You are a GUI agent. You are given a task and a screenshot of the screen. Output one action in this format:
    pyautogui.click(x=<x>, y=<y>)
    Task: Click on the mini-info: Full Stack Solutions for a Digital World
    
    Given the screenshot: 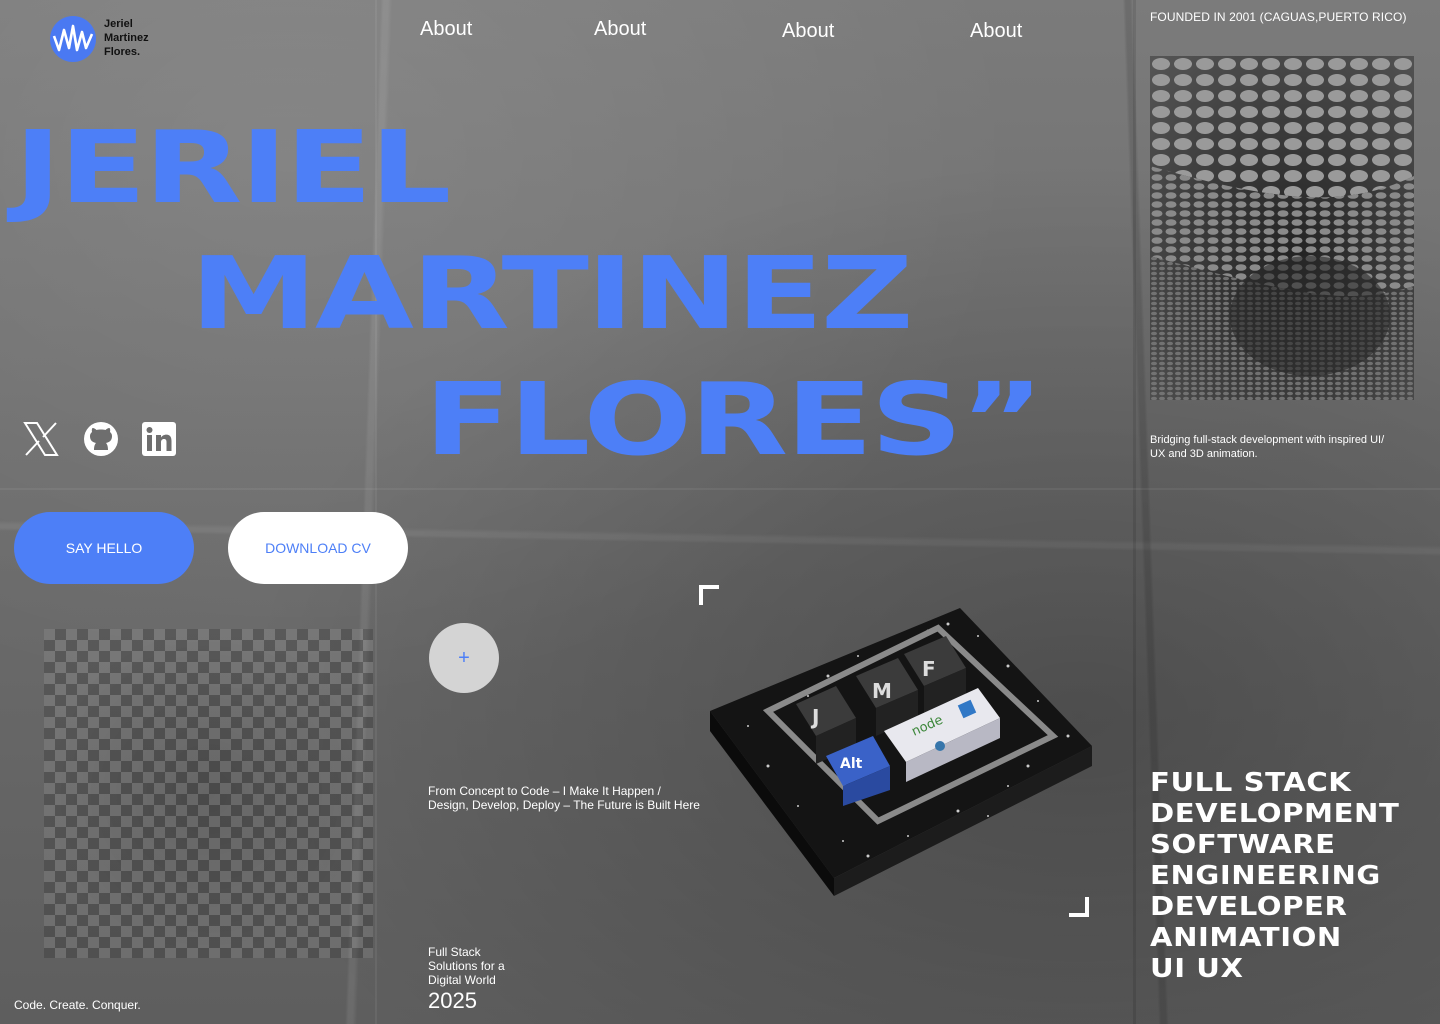 What is the action you would take?
    pyautogui.click(x=466, y=966)
    